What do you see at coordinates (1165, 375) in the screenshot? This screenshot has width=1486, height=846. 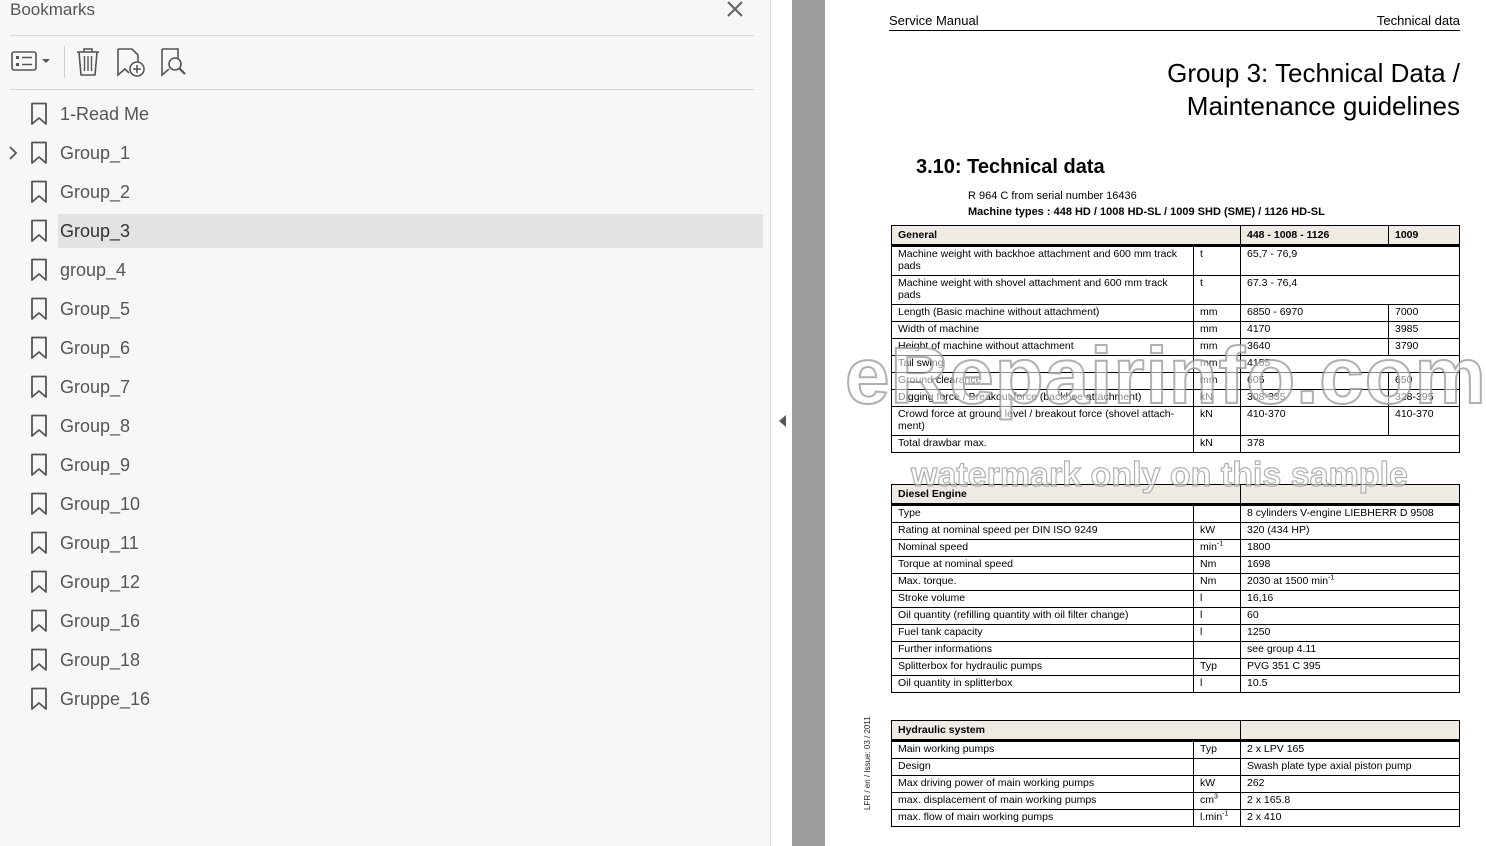 I see `watermark-site: eRepairinfo.com` at bounding box center [1165, 375].